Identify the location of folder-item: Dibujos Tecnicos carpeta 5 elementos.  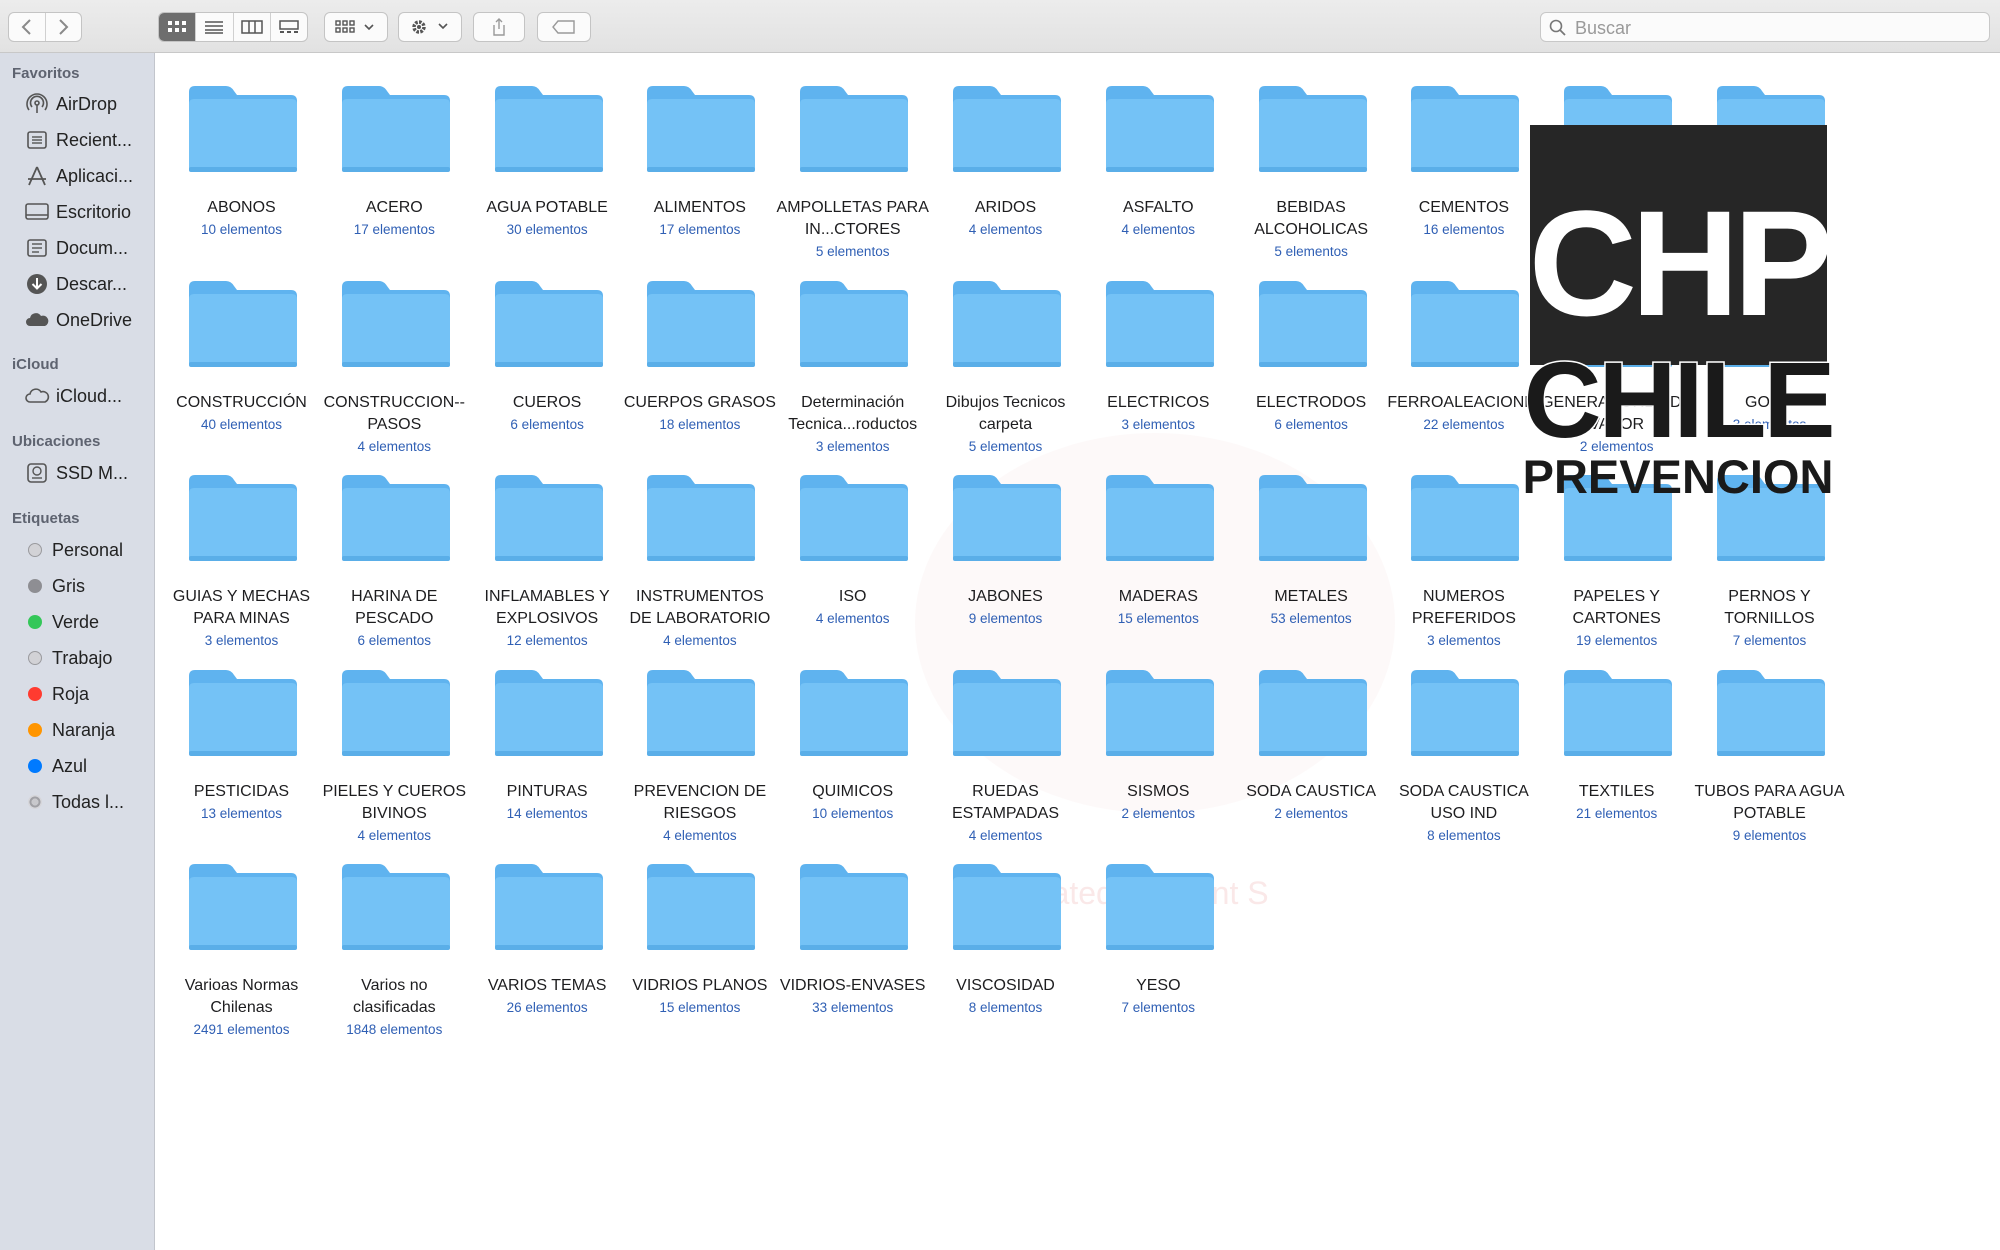
(1005, 351).